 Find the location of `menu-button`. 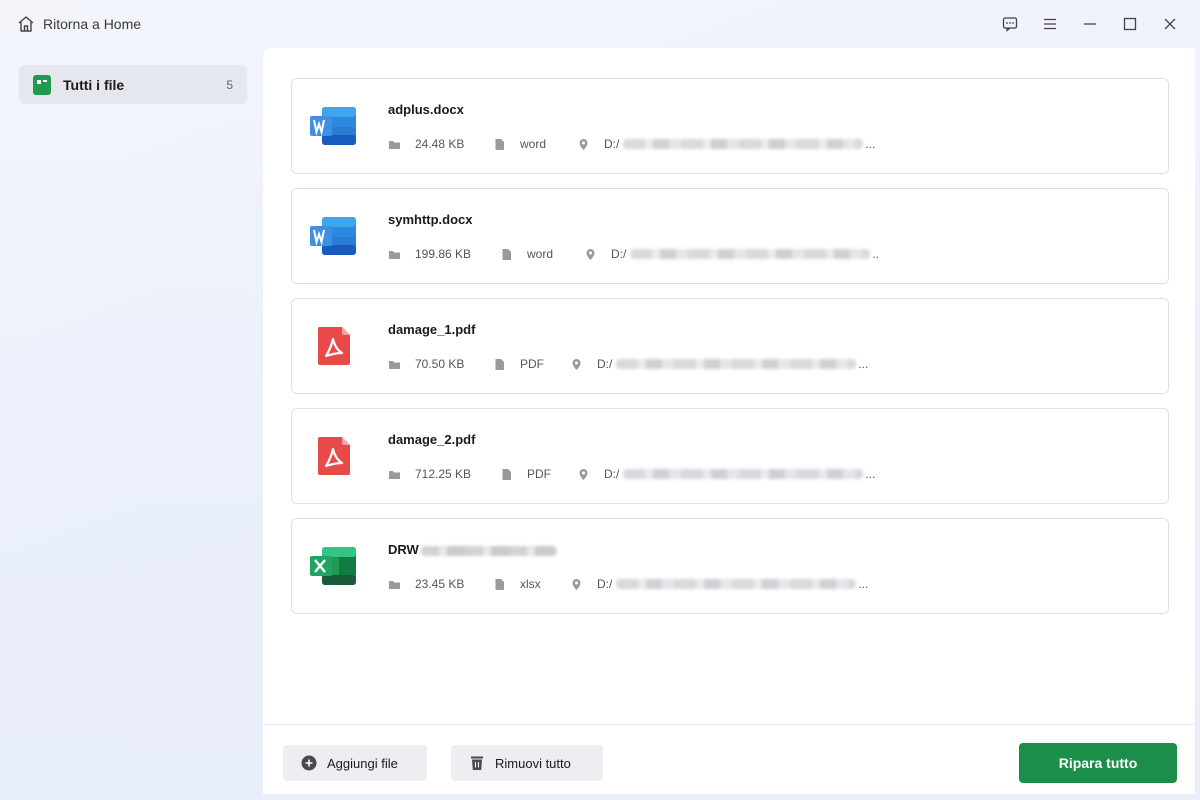

menu-button is located at coordinates (1050, 24).